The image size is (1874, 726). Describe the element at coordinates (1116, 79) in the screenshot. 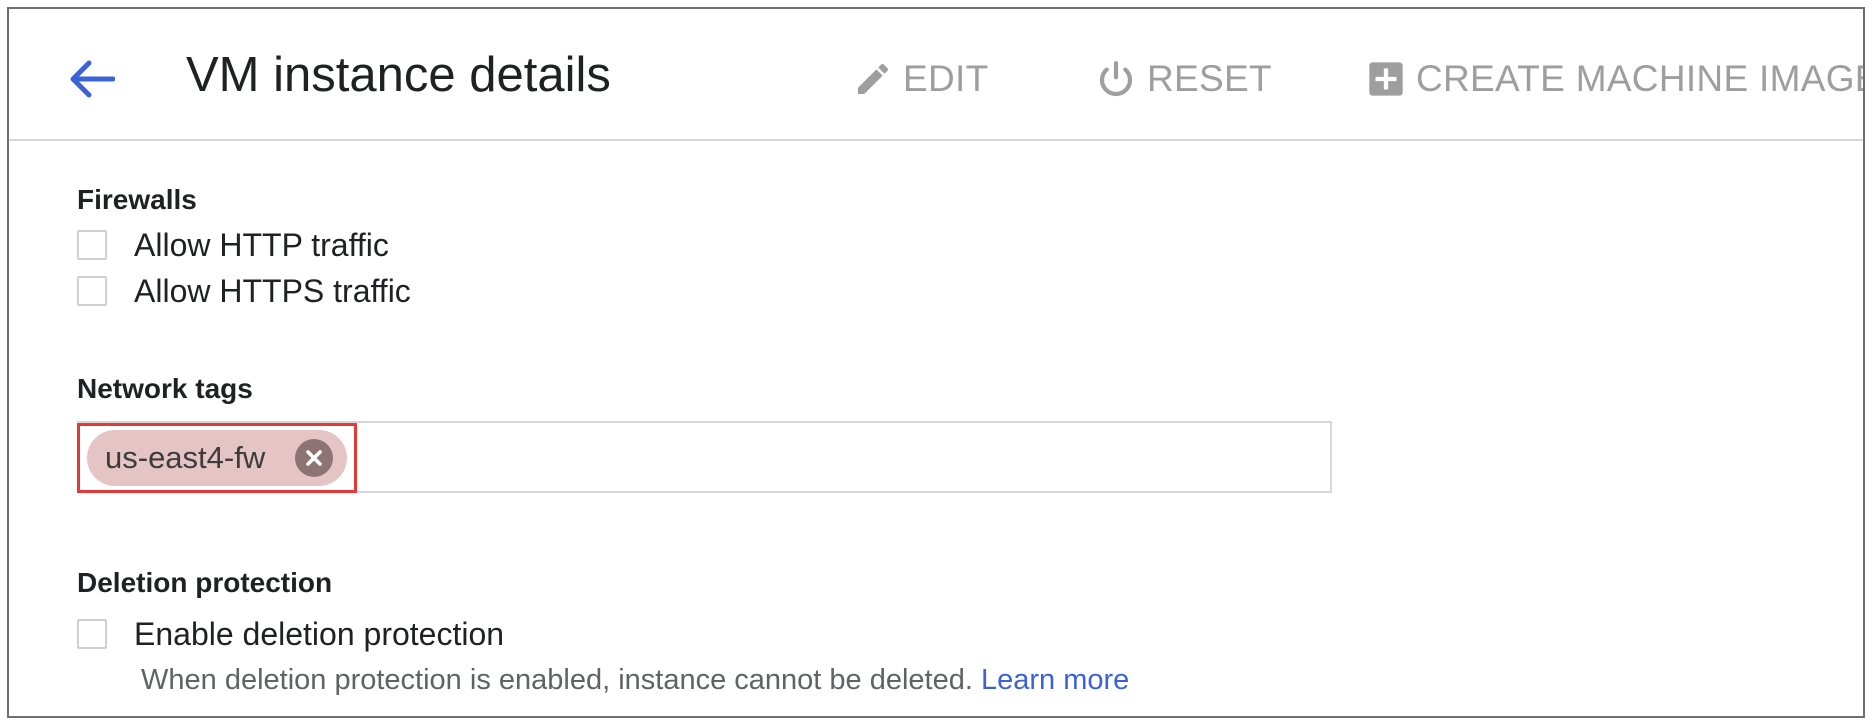

I see `power-icon` at that location.